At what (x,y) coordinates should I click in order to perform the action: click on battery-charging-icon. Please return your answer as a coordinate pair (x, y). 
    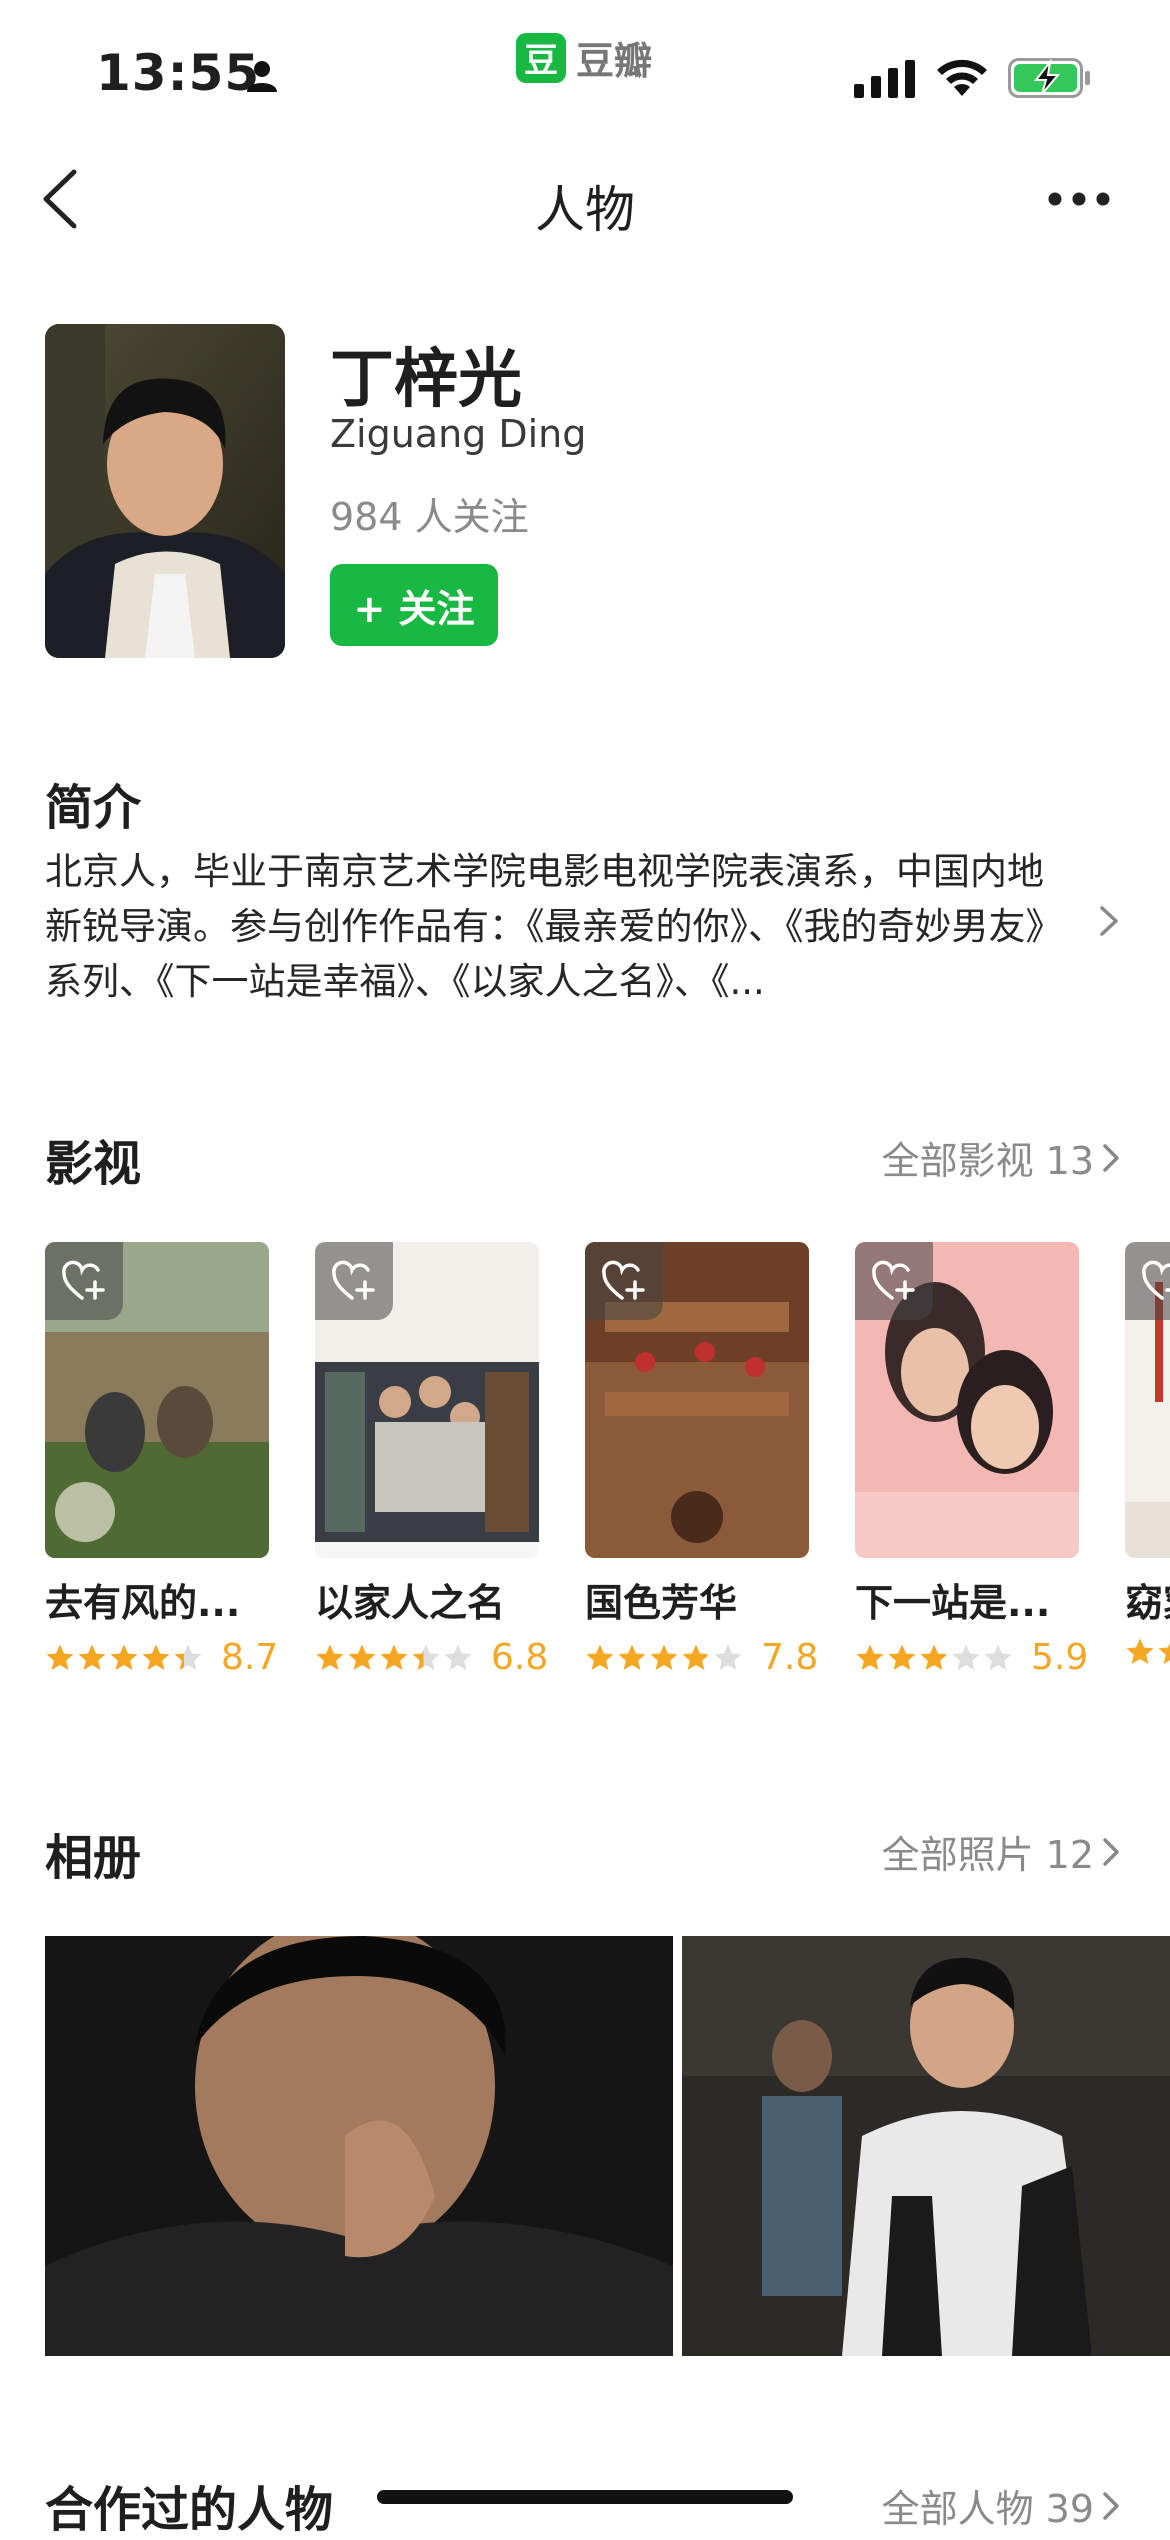
    Looking at the image, I should click on (1049, 78).